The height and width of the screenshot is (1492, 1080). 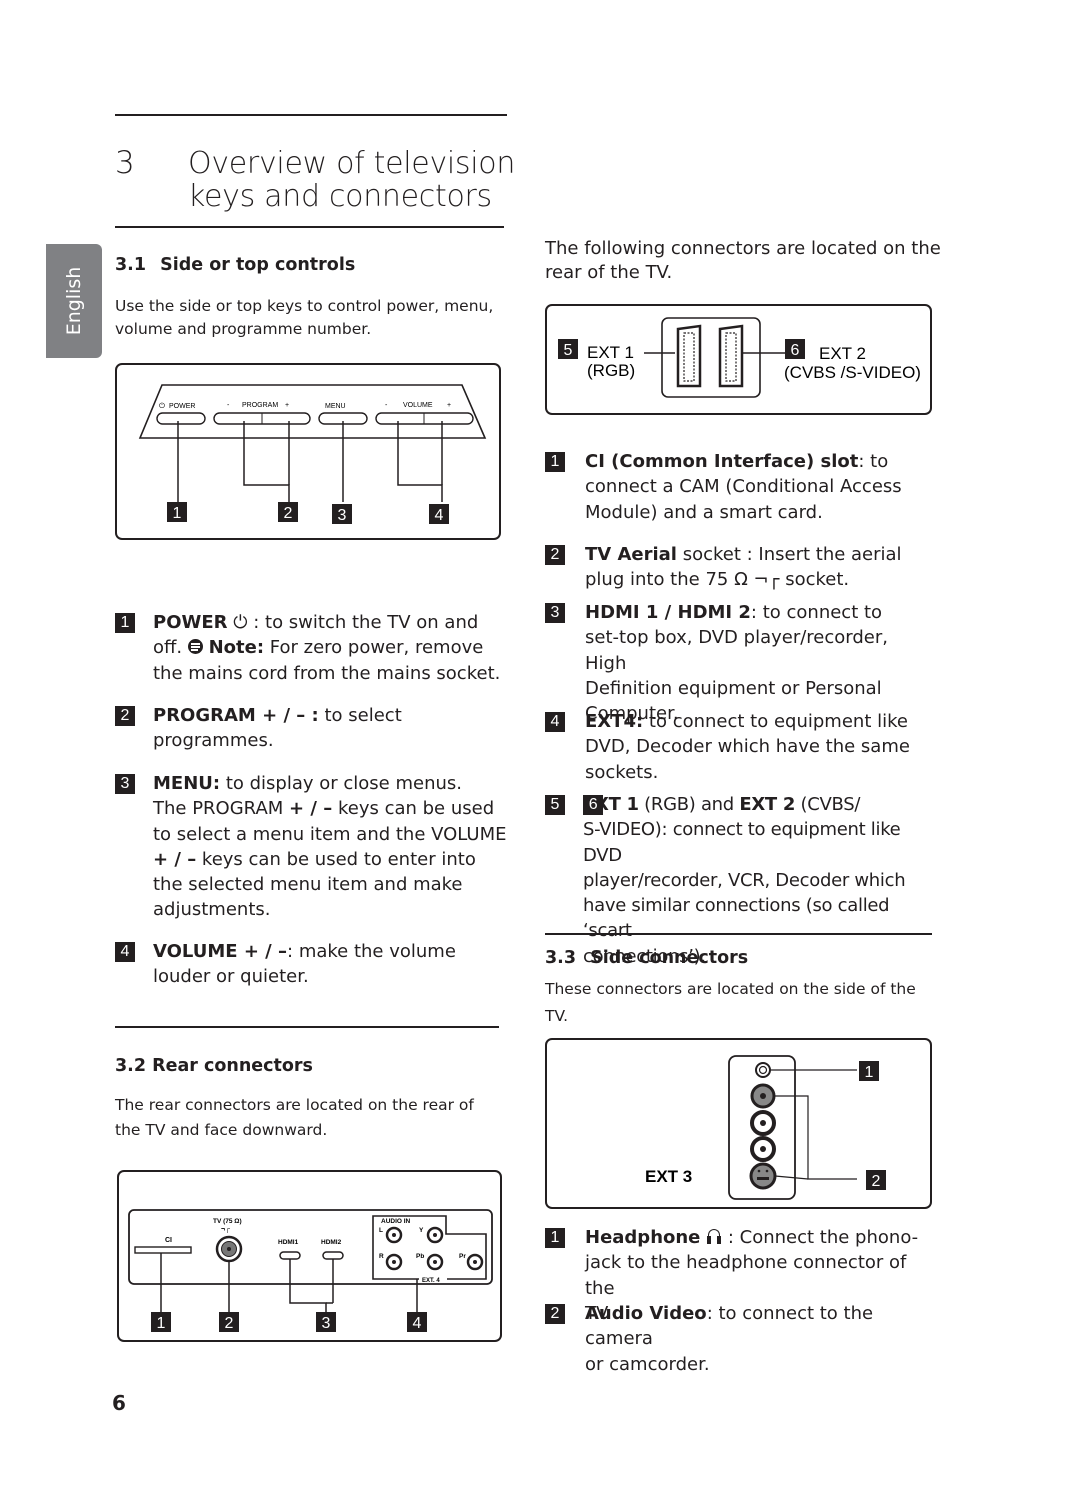 What do you see at coordinates (775, 721) in the screenshot?
I see `item-text: to connect to equipment like` at bounding box center [775, 721].